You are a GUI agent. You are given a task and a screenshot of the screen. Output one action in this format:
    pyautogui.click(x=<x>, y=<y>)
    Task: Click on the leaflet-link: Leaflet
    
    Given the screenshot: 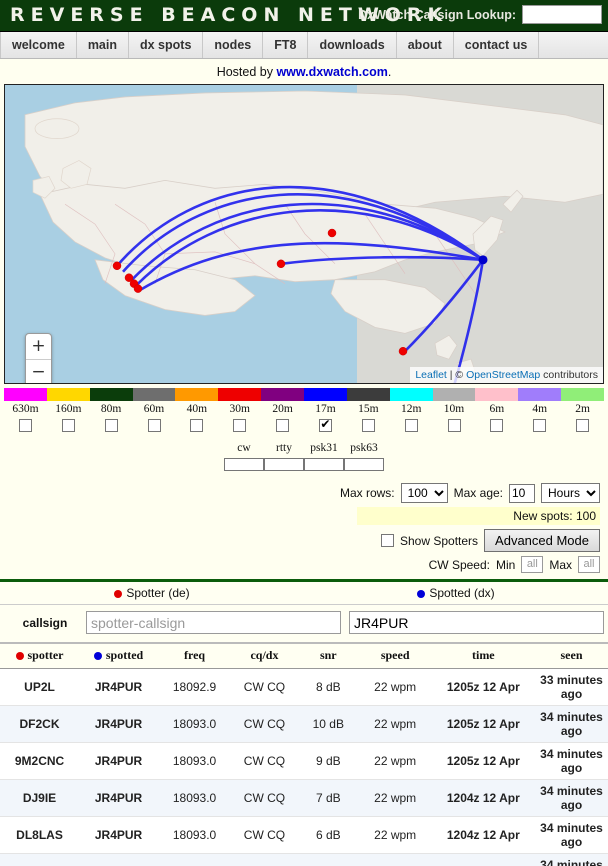 What is the action you would take?
    pyautogui.click(x=431, y=375)
    